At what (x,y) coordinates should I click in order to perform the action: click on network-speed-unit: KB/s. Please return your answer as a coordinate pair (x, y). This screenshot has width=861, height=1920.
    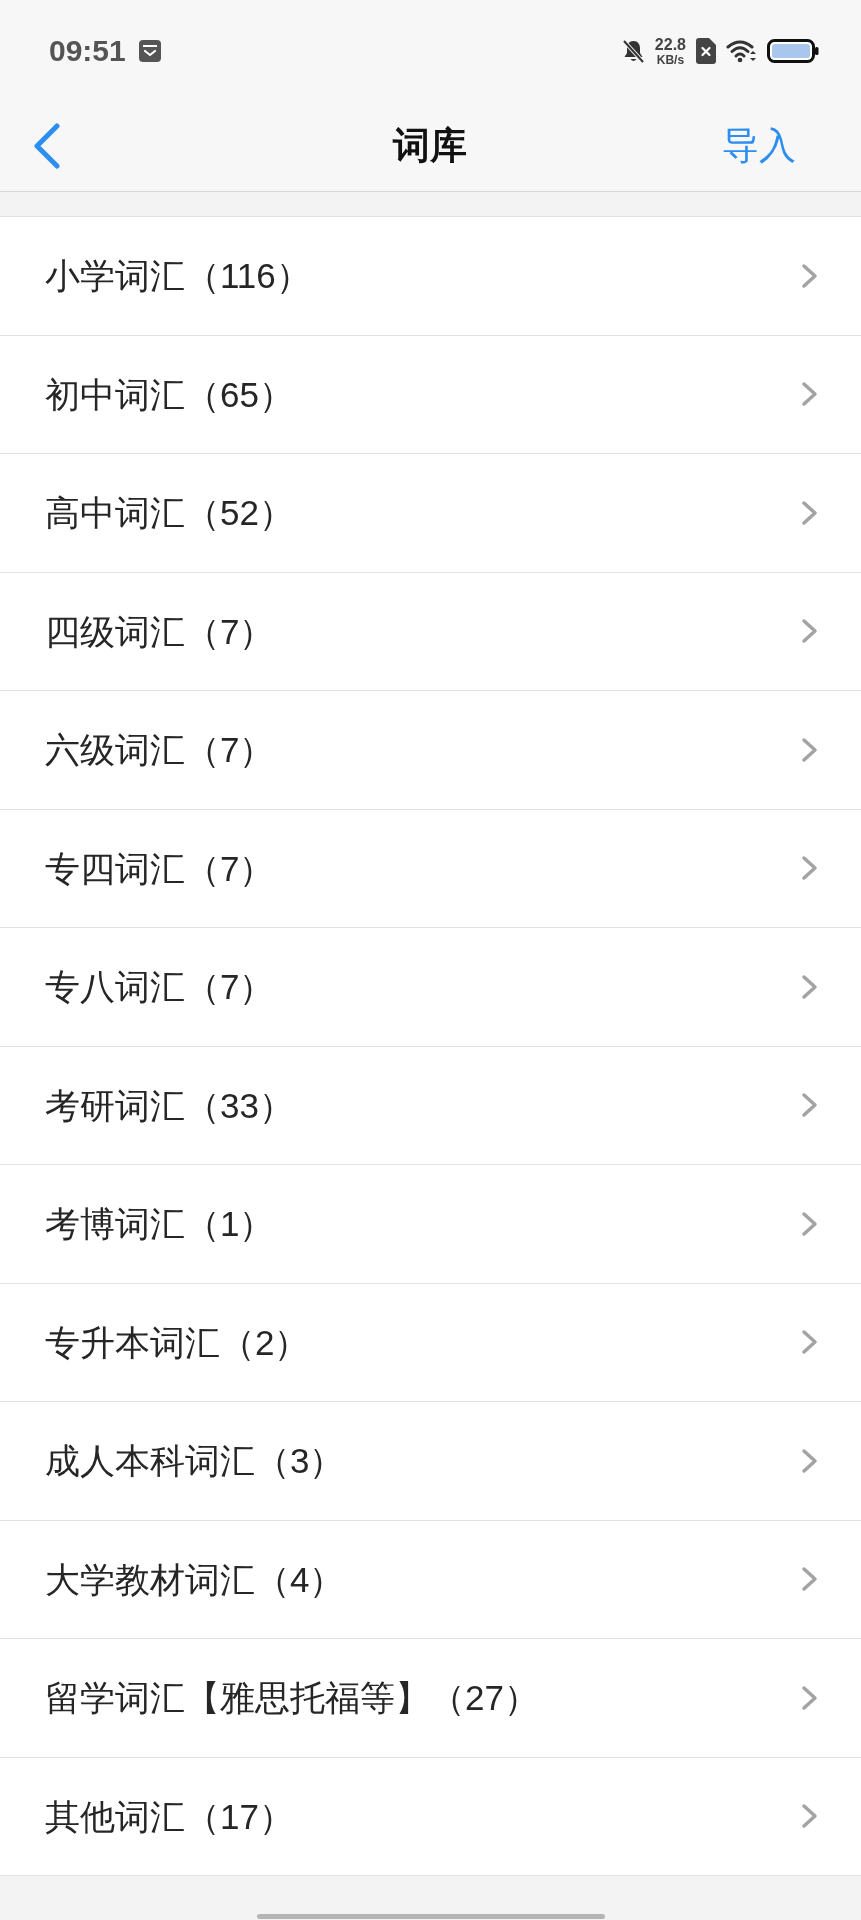
    Looking at the image, I should click on (670, 59).